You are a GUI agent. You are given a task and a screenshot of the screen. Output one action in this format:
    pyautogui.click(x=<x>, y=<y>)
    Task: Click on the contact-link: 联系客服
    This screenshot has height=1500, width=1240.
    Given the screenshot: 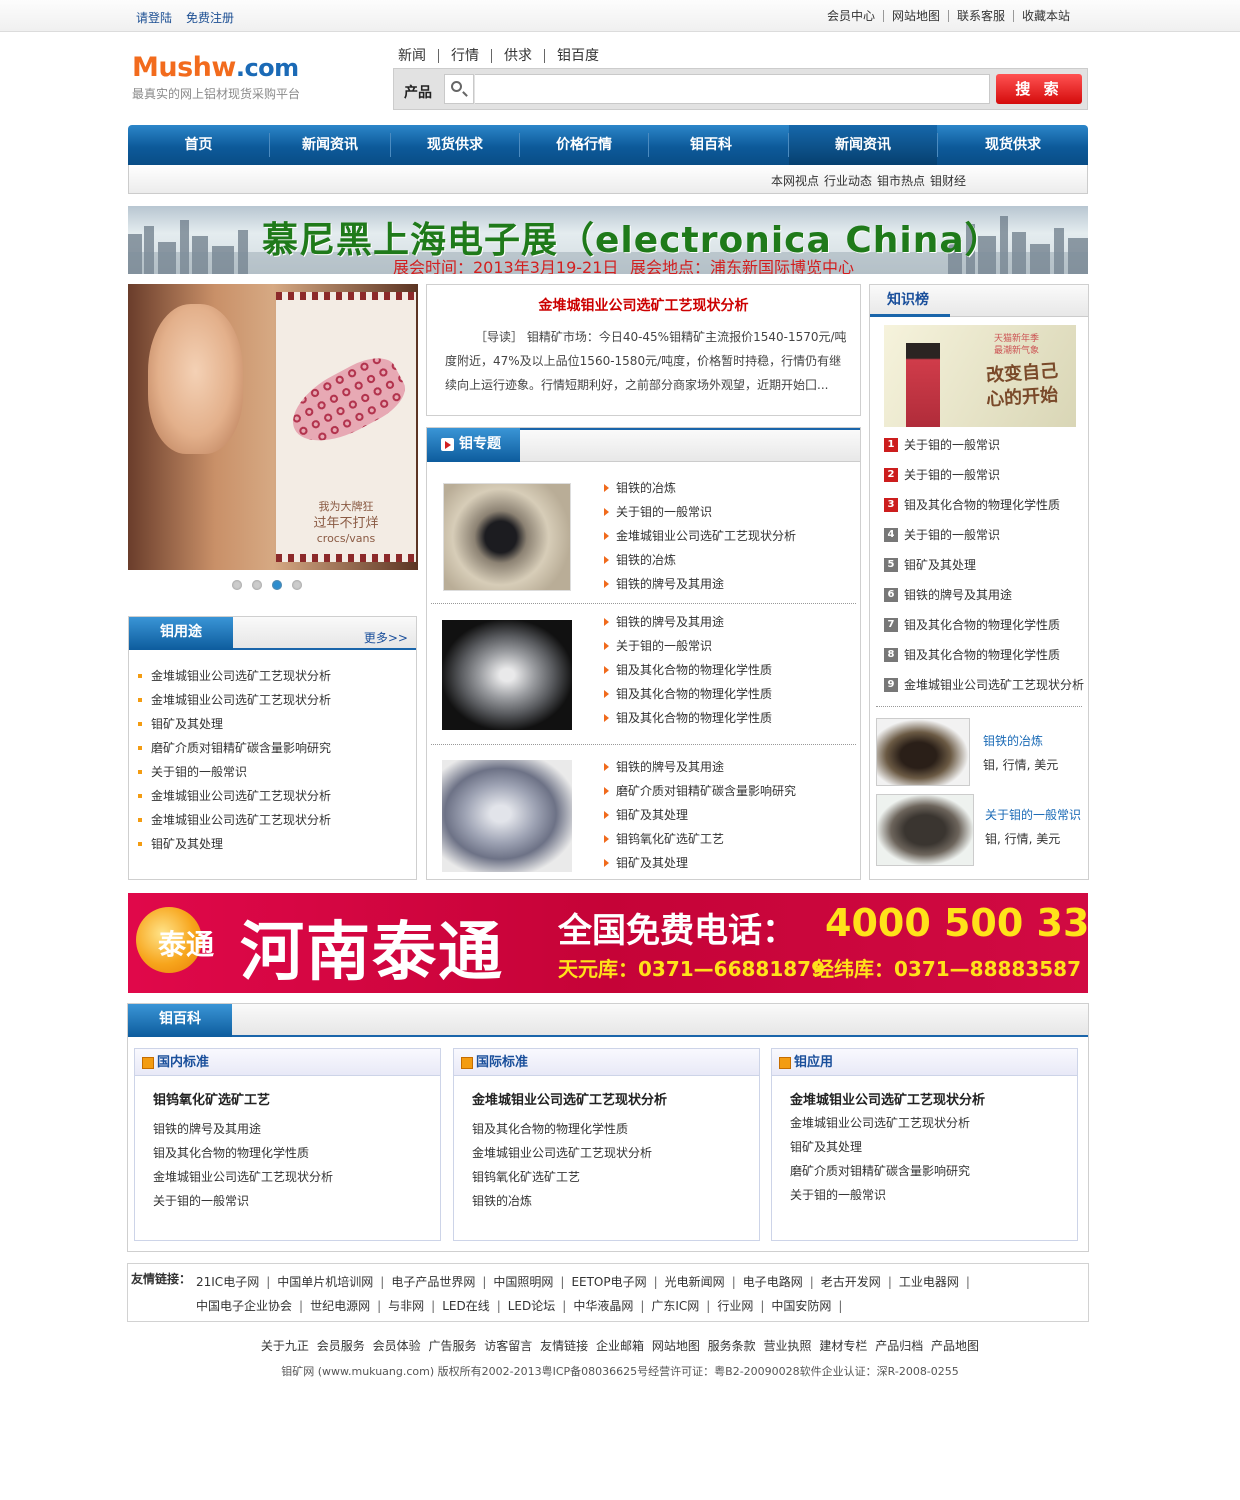 What is the action you would take?
    pyautogui.click(x=980, y=16)
    